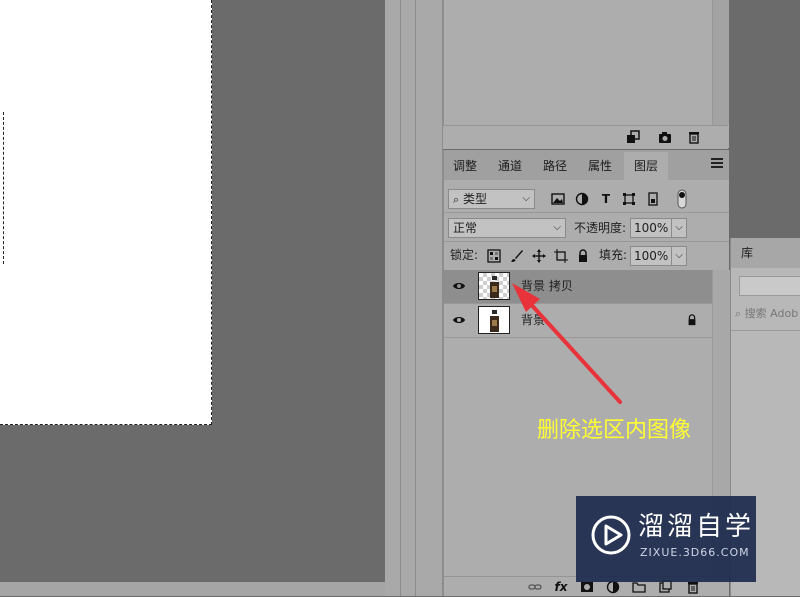  What do you see at coordinates (646, 166) in the screenshot?
I see `tab-layers: 图层` at bounding box center [646, 166].